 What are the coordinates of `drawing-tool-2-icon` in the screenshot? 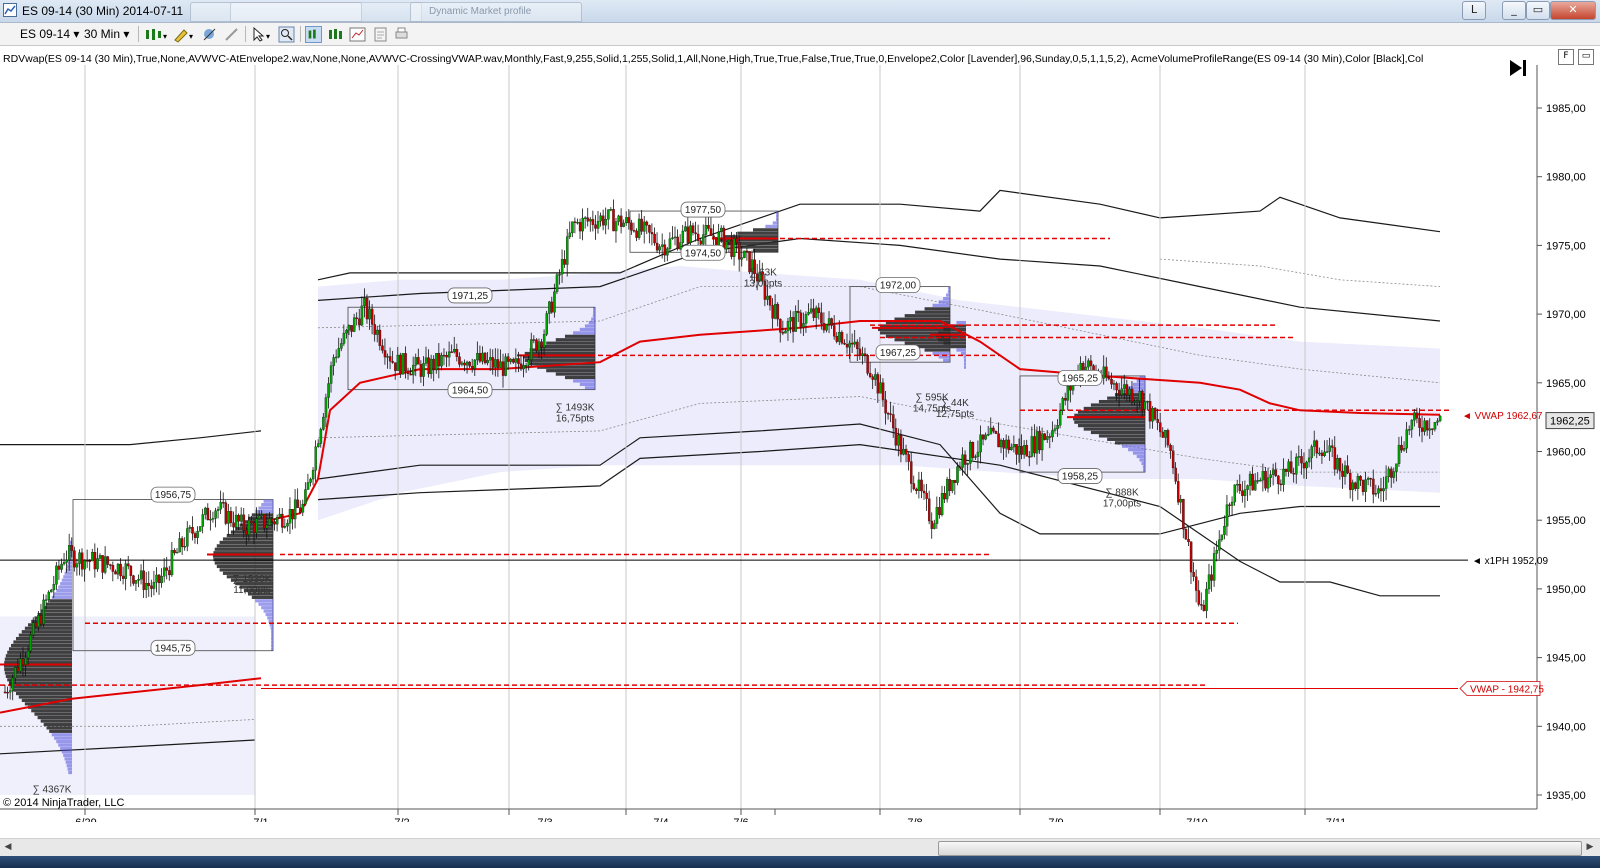 It's located at (231, 34).